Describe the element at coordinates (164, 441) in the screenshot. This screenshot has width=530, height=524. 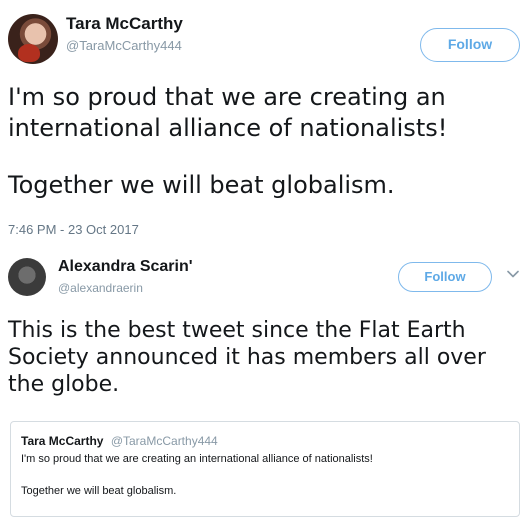
I see `quoted-author-handle: @TaraMcCarthy444` at that location.